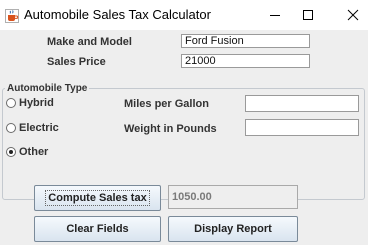  What do you see at coordinates (12, 15) in the screenshot?
I see `java-cup-icon` at bounding box center [12, 15].